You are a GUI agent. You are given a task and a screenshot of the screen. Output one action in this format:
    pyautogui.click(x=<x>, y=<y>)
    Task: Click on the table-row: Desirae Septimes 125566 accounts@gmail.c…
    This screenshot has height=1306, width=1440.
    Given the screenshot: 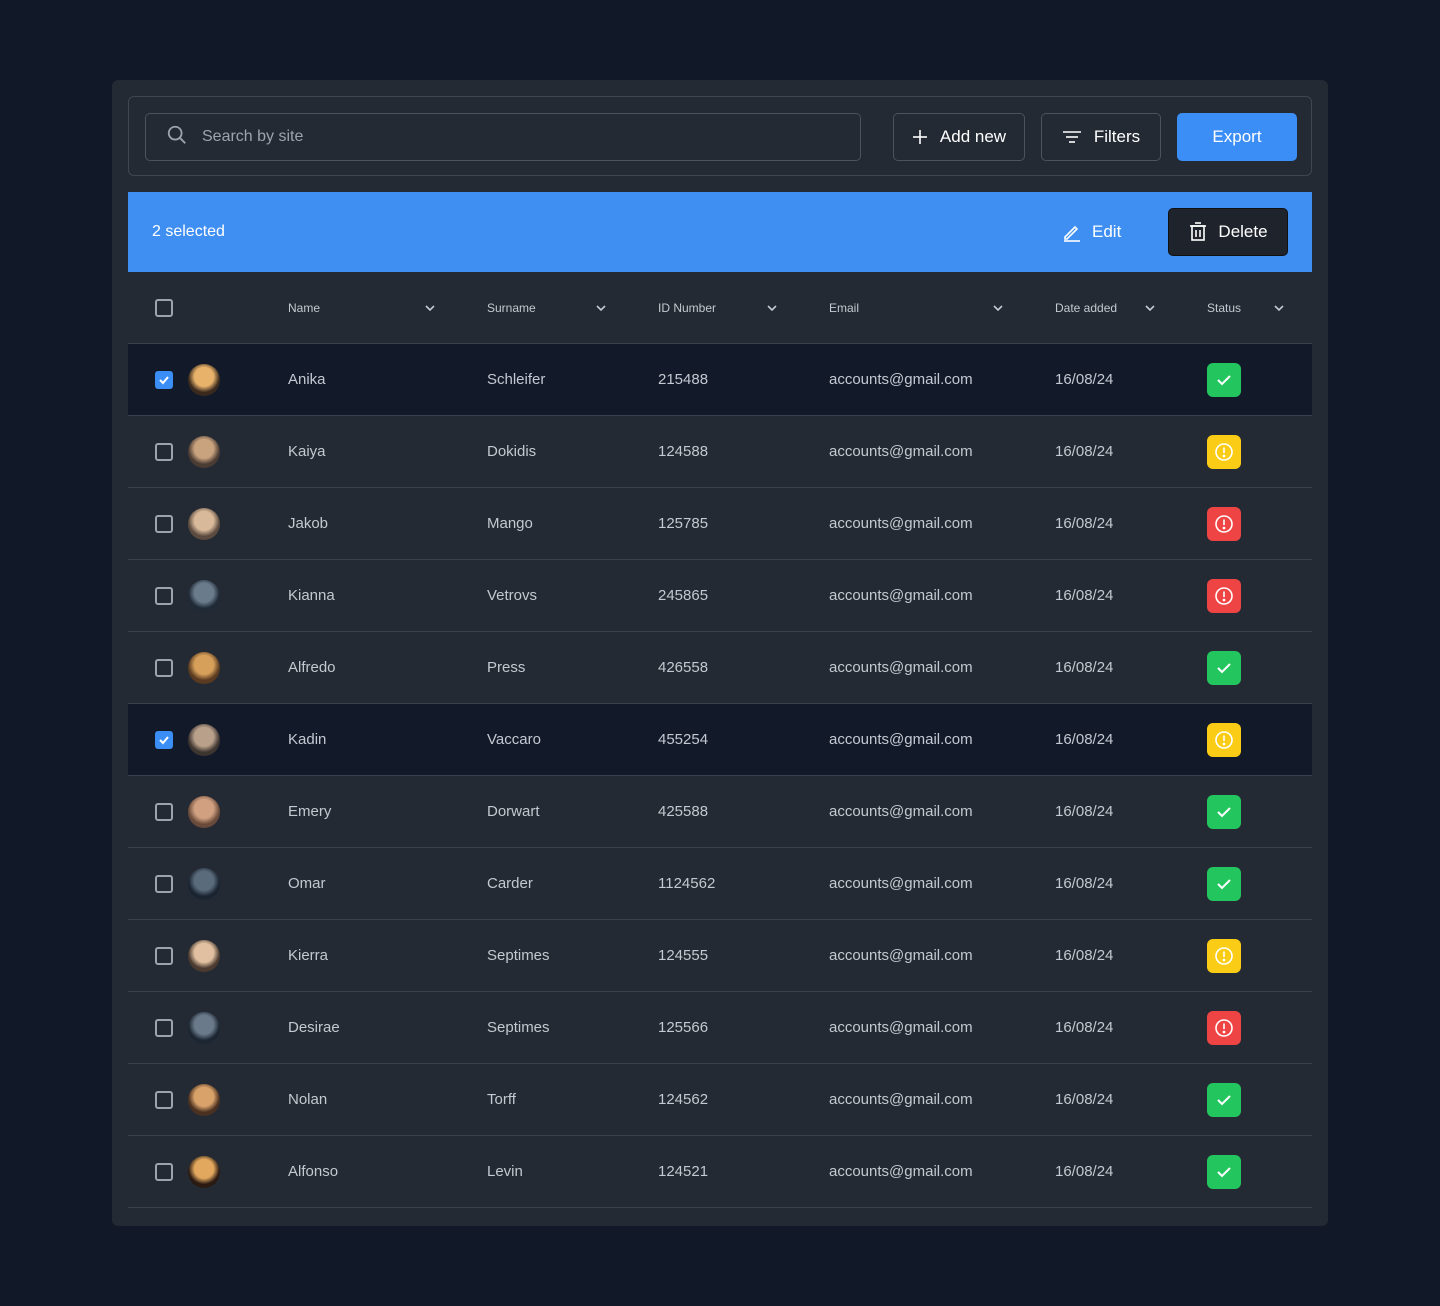 What is the action you would take?
    pyautogui.click(x=720, y=1028)
    